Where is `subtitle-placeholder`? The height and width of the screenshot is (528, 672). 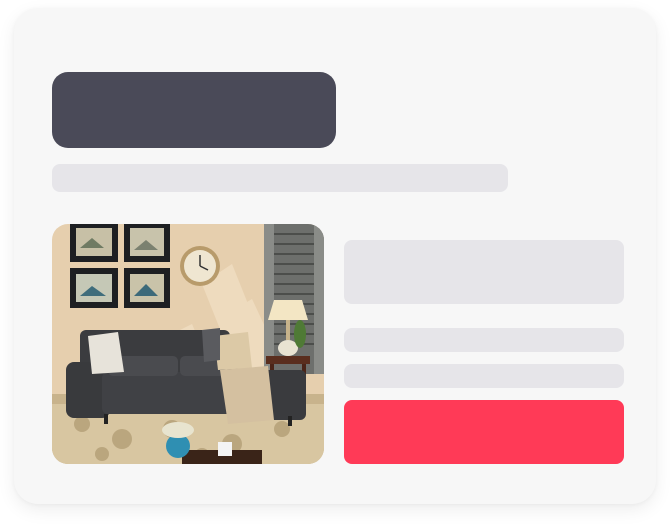 subtitle-placeholder is located at coordinates (280, 178).